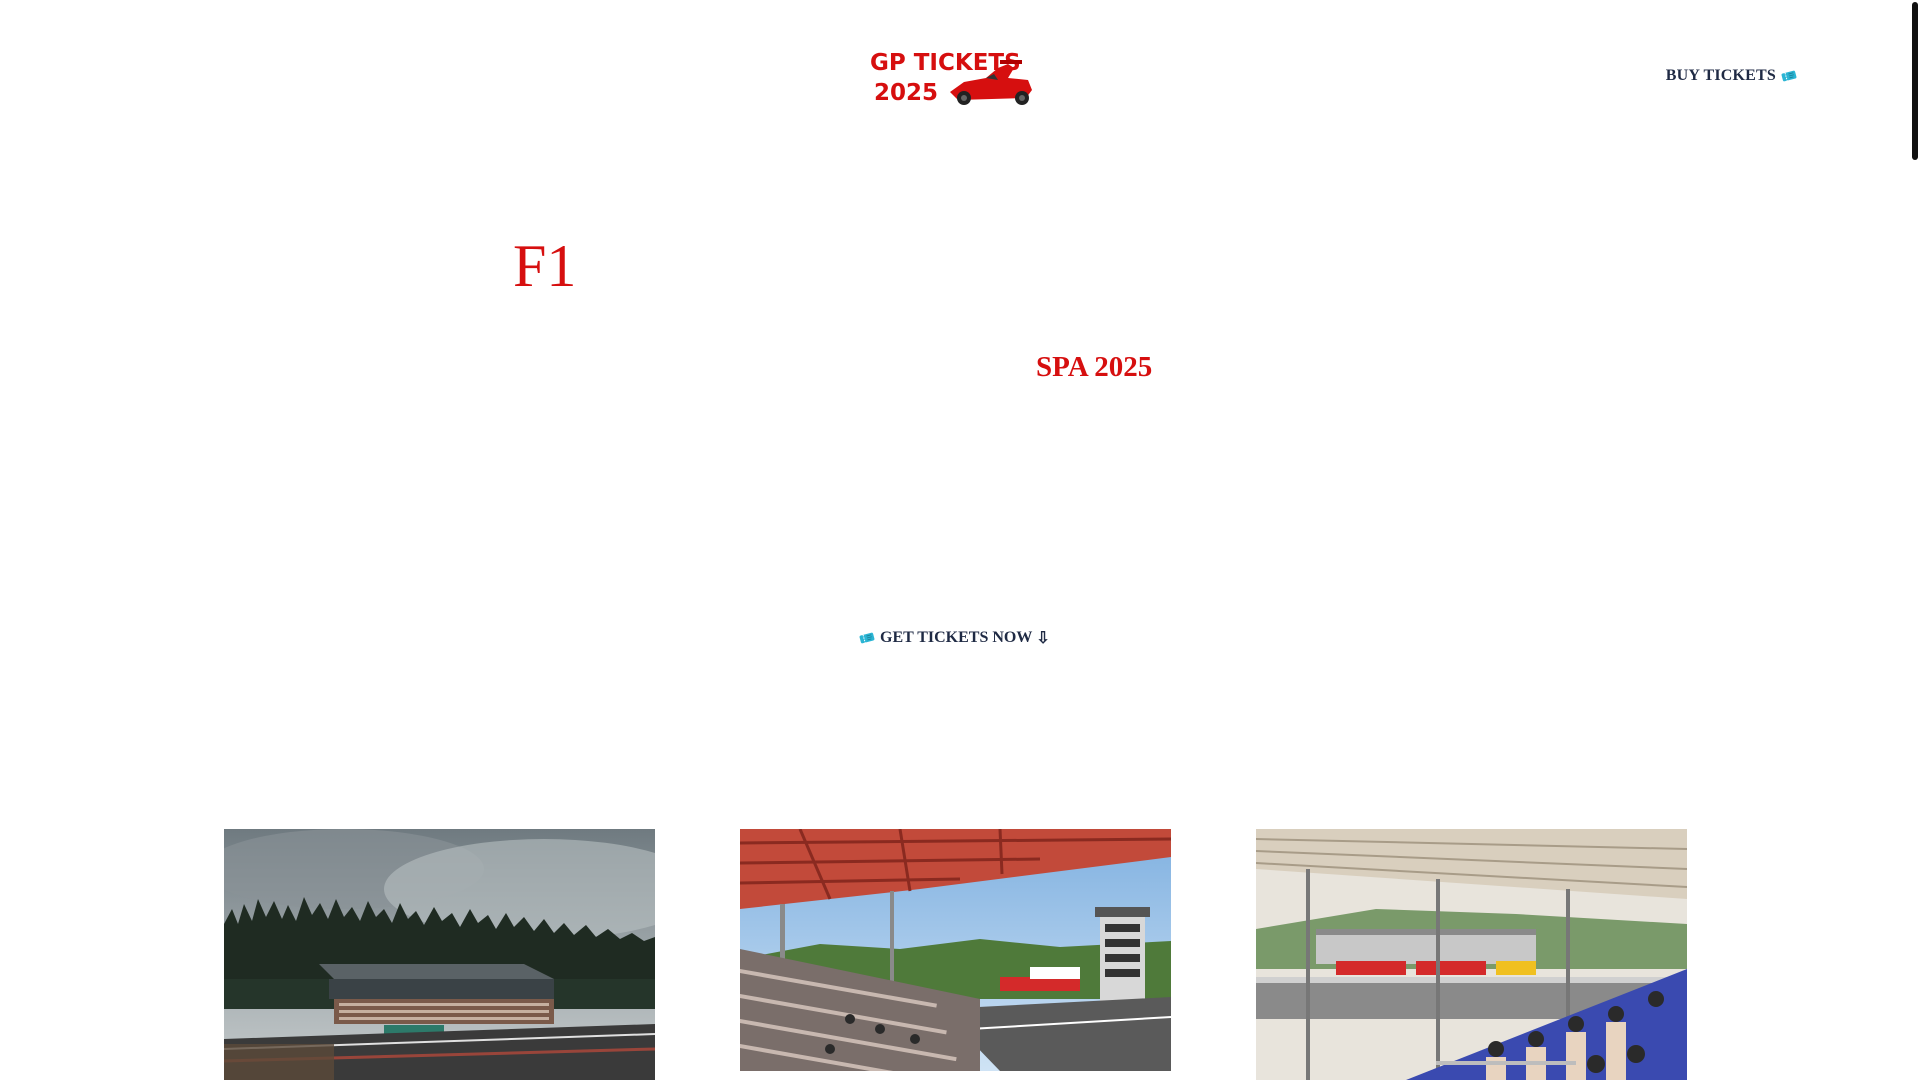 The image size is (1920, 1080). I want to click on forest-grandstand-image, so click(439, 954).